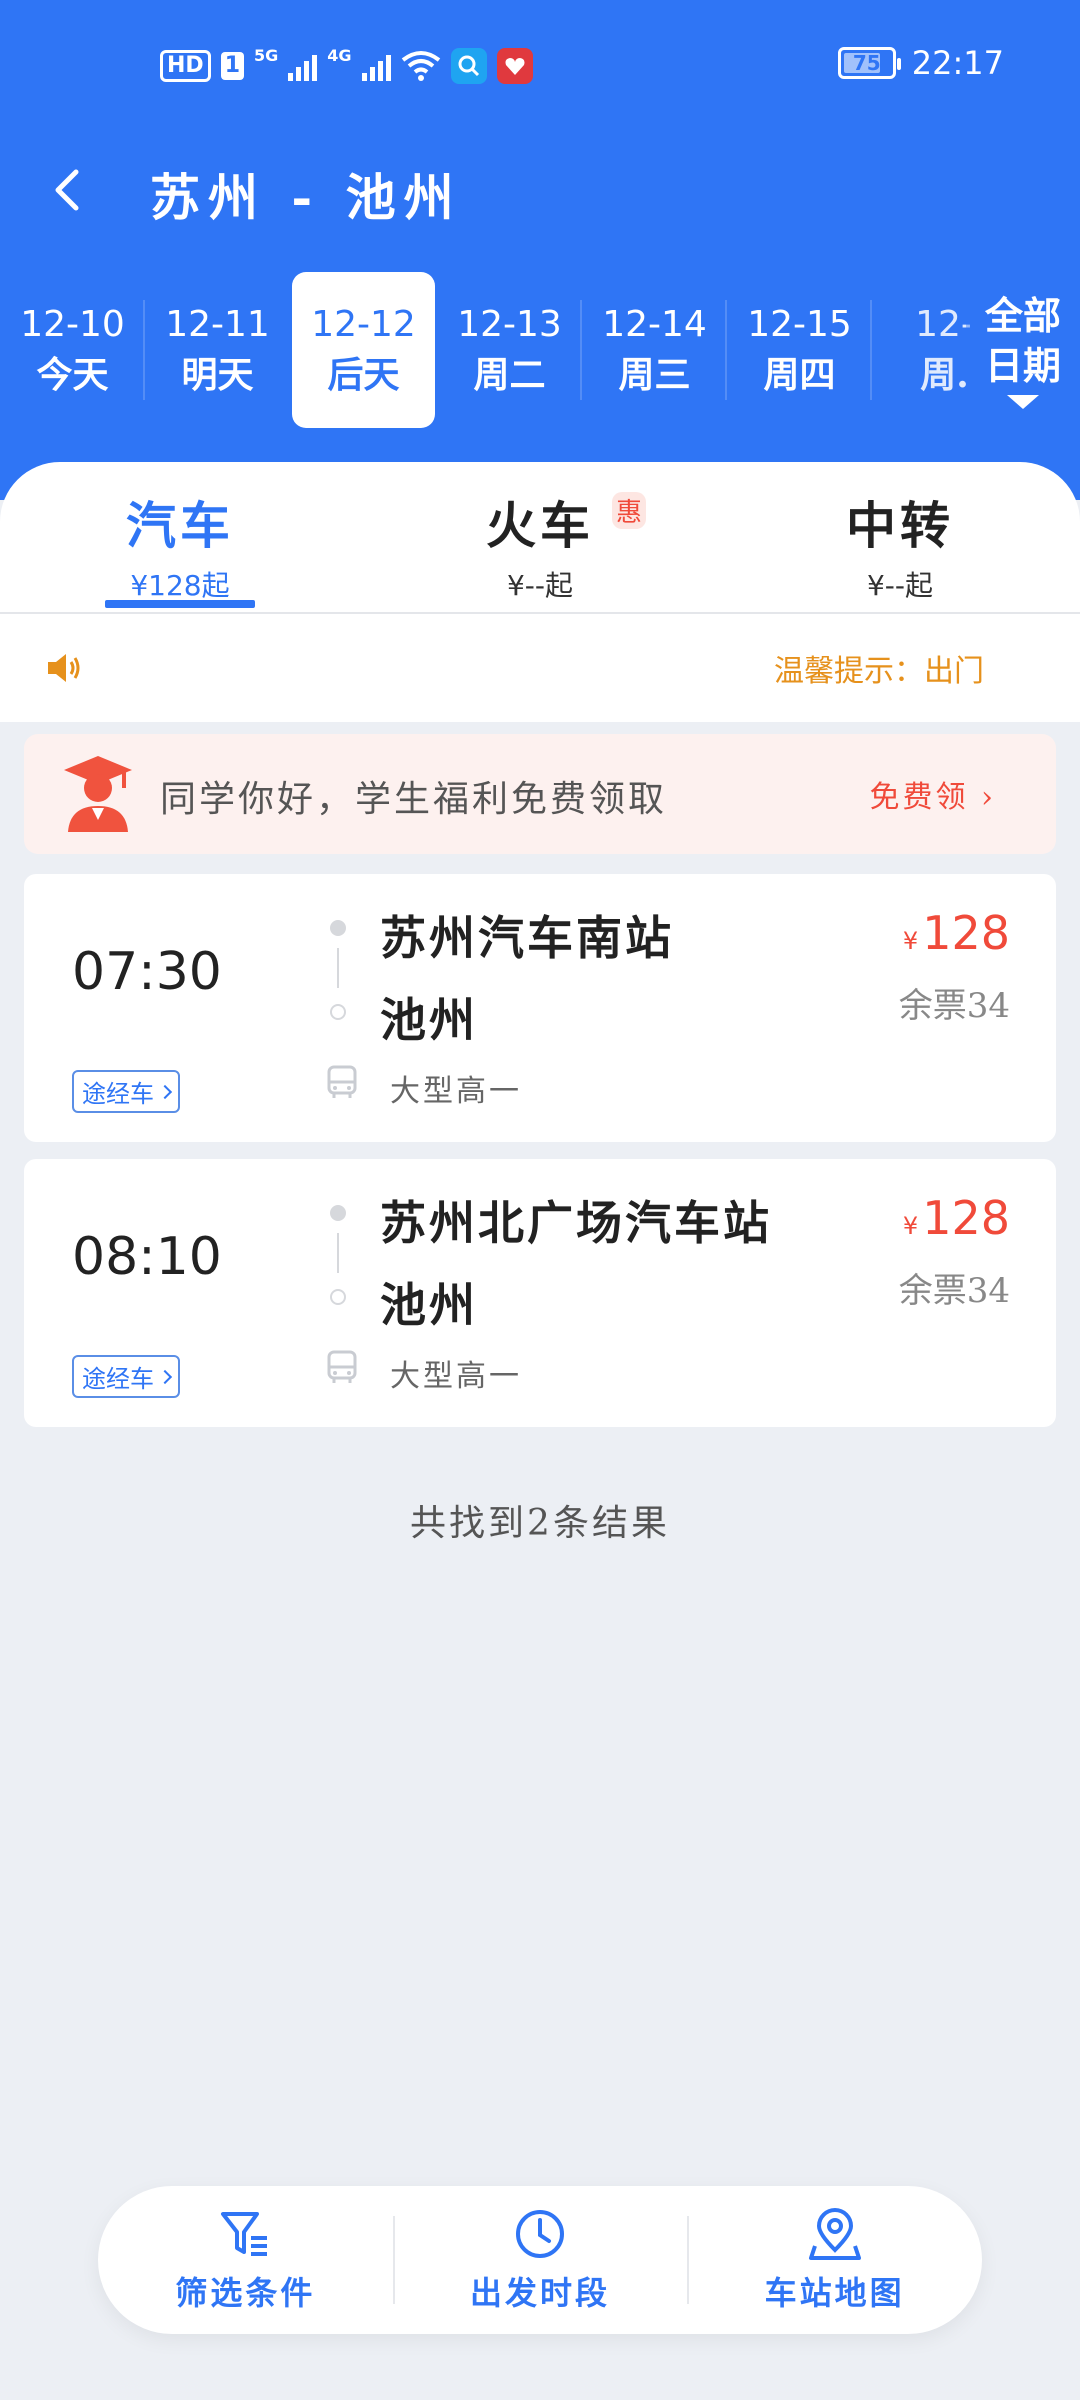  Describe the element at coordinates (64, 668) in the screenshot. I see `speaker-icon` at that location.